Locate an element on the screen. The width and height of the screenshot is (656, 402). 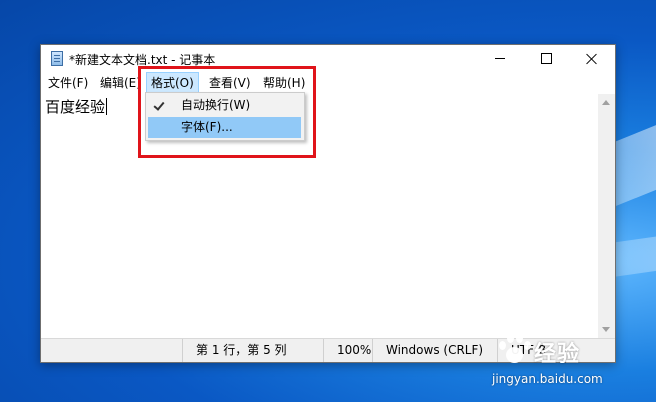
notepad-icon is located at coordinates (57, 58).